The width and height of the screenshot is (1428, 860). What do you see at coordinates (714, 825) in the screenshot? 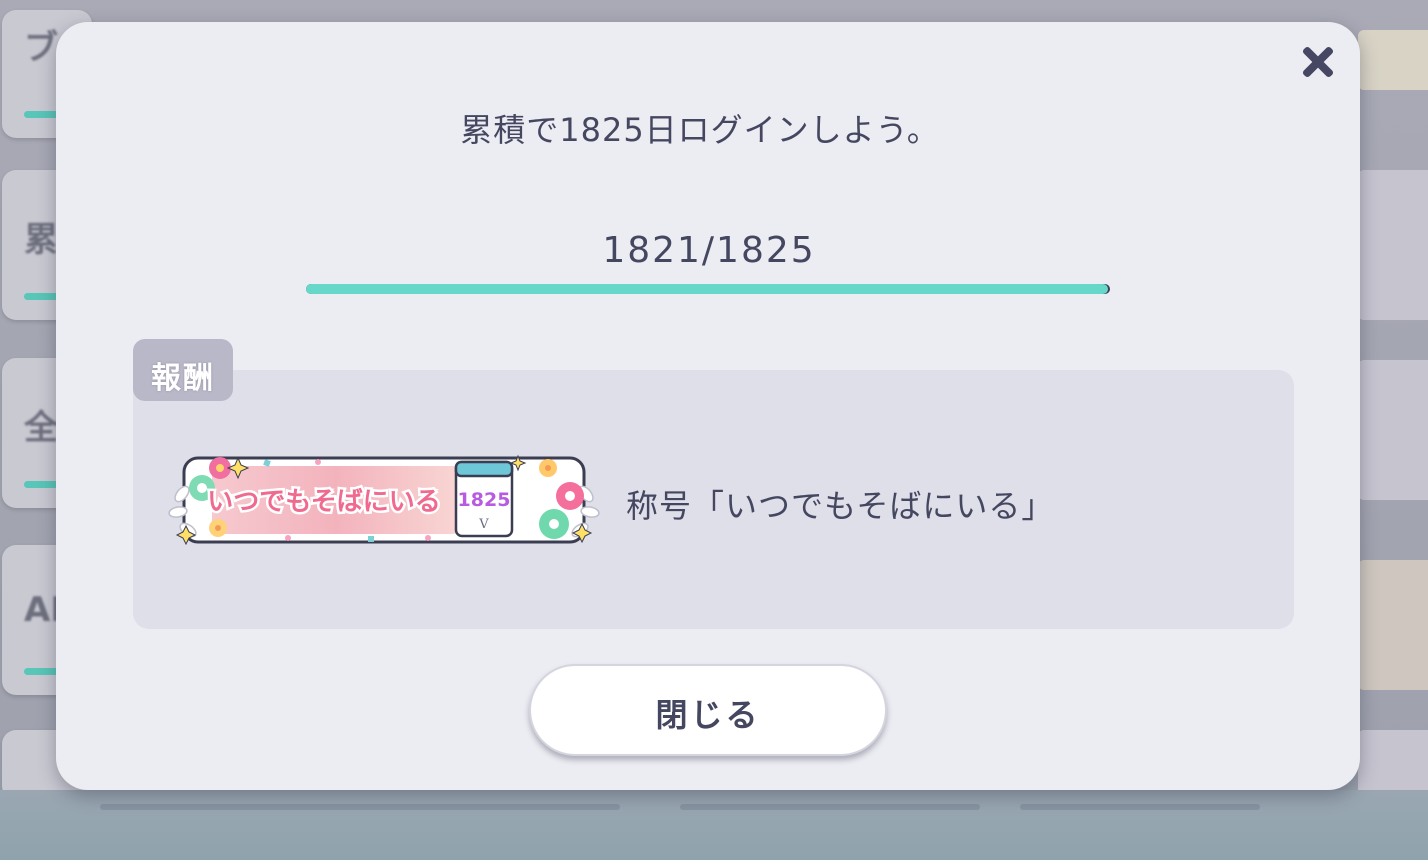
I see `background-bottom` at bounding box center [714, 825].